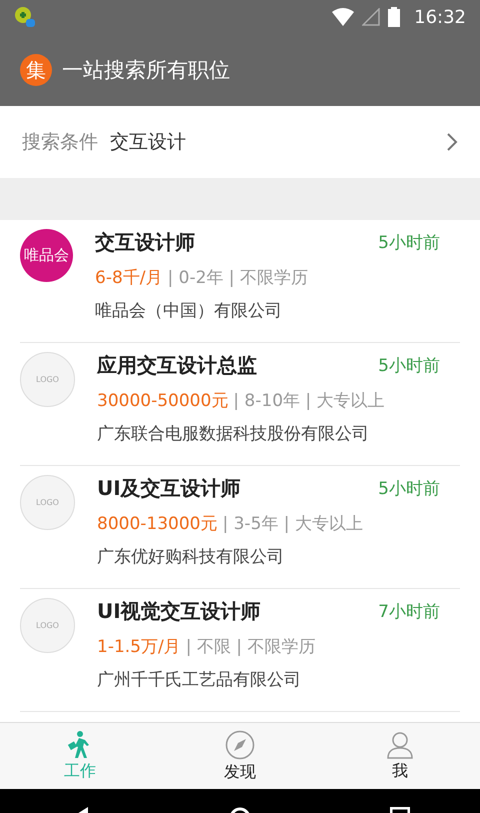 The height and width of the screenshot is (813, 480). Describe the element at coordinates (309, 401) in the screenshot. I see `job-requirements: | 8-10年 | 大专以上` at that location.